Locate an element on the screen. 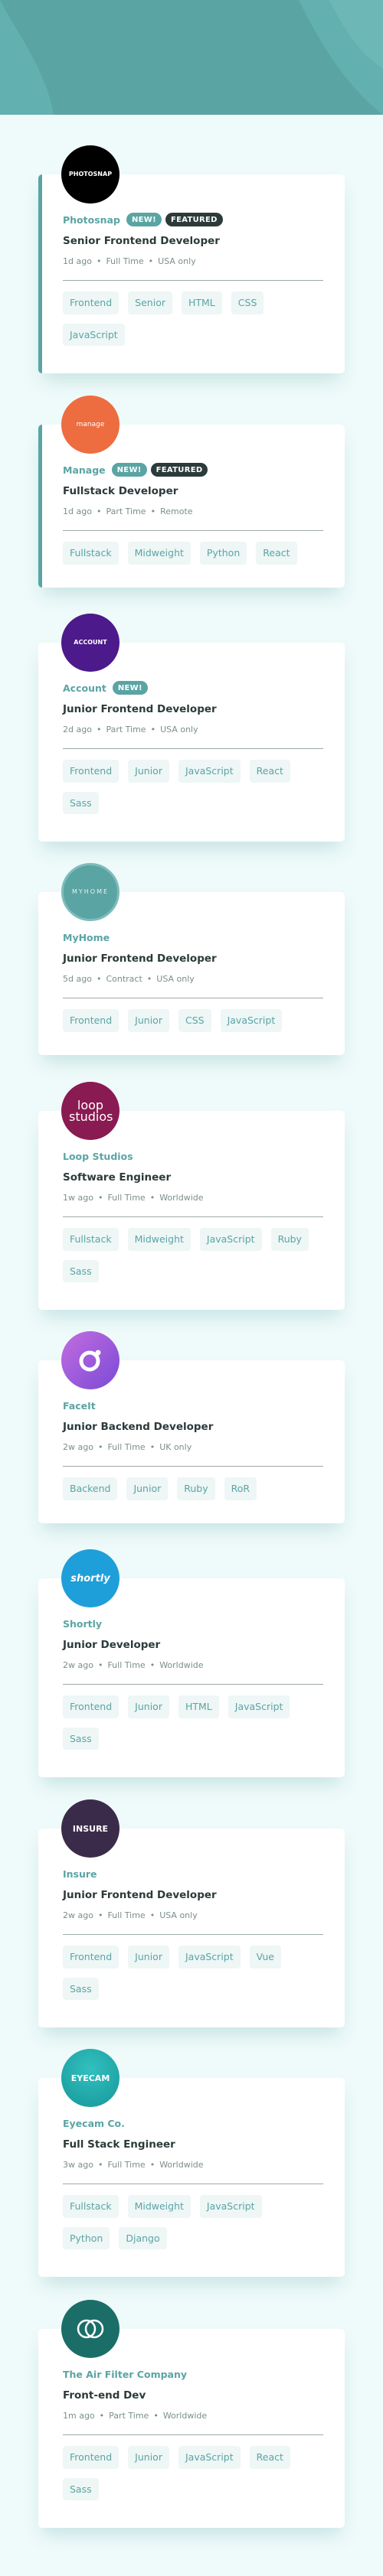 The width and height of the screenshot is (383, 2576). company-row: The Air Filter Company is located at coordinates (193, 2374).